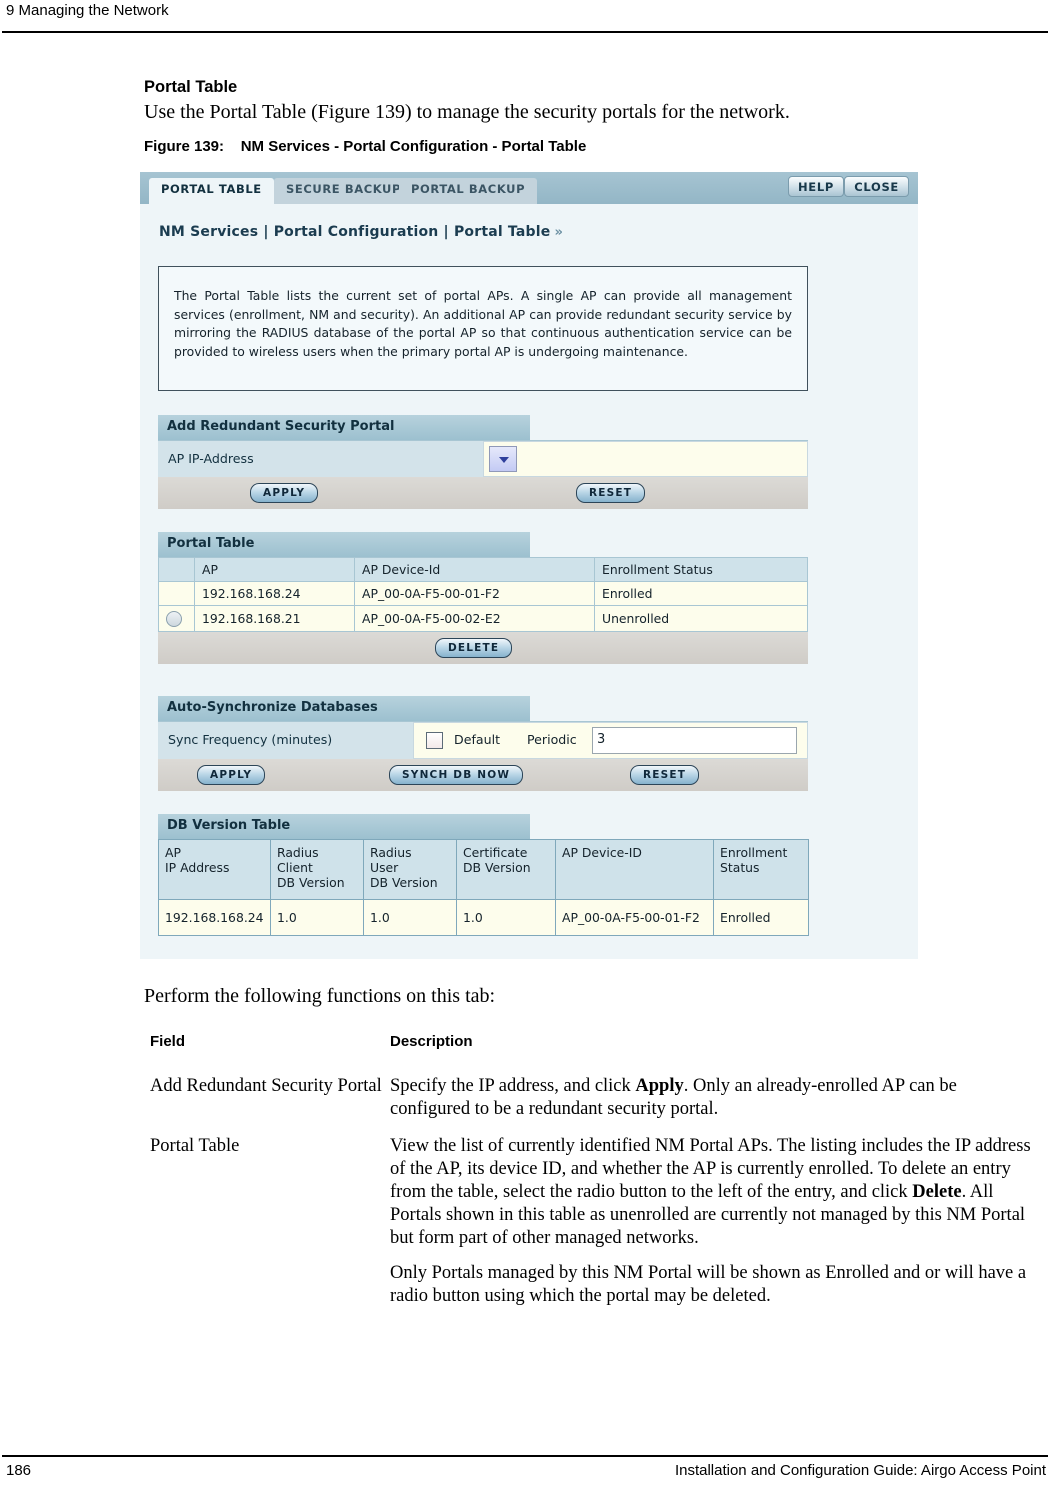 The height and width of the screenshot is (1492, 1052). Describe the element at coordinates (176, 569) in the screenshot. I see `portal-col-select` at that location.